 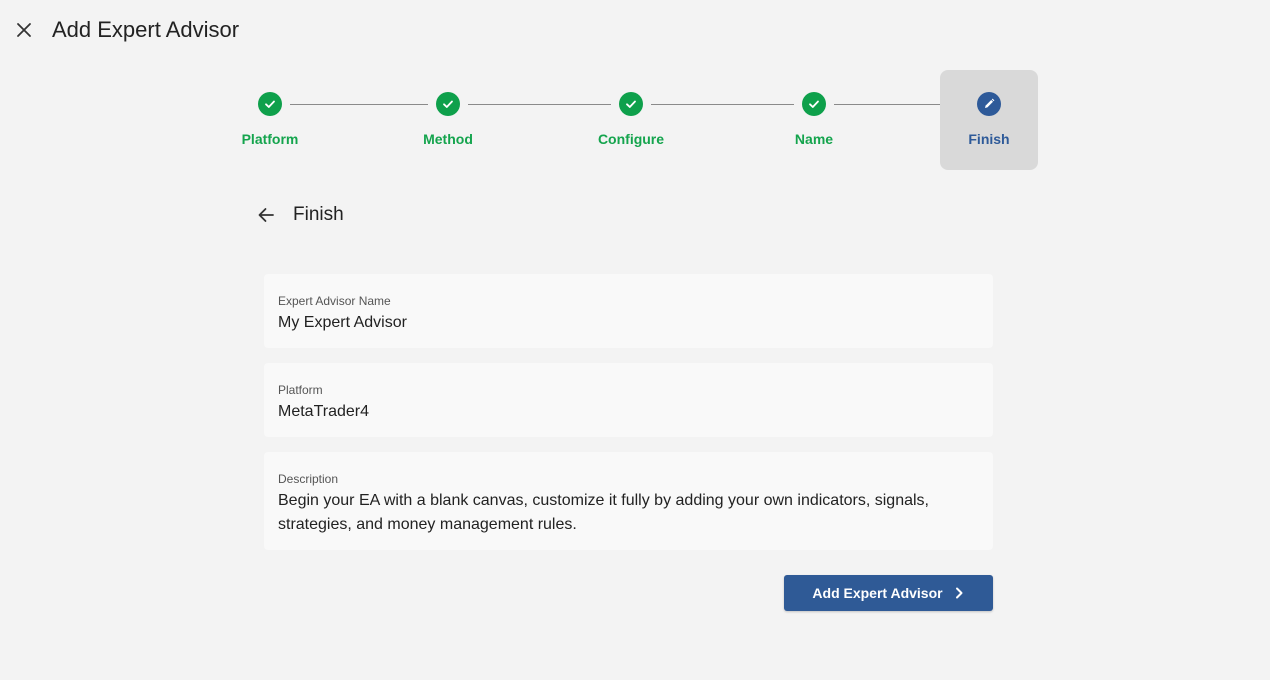 What do you see at coordinates (270, 120) in the screenshot?
I see `step-platform: Platform` at bounding box center [270, 120].